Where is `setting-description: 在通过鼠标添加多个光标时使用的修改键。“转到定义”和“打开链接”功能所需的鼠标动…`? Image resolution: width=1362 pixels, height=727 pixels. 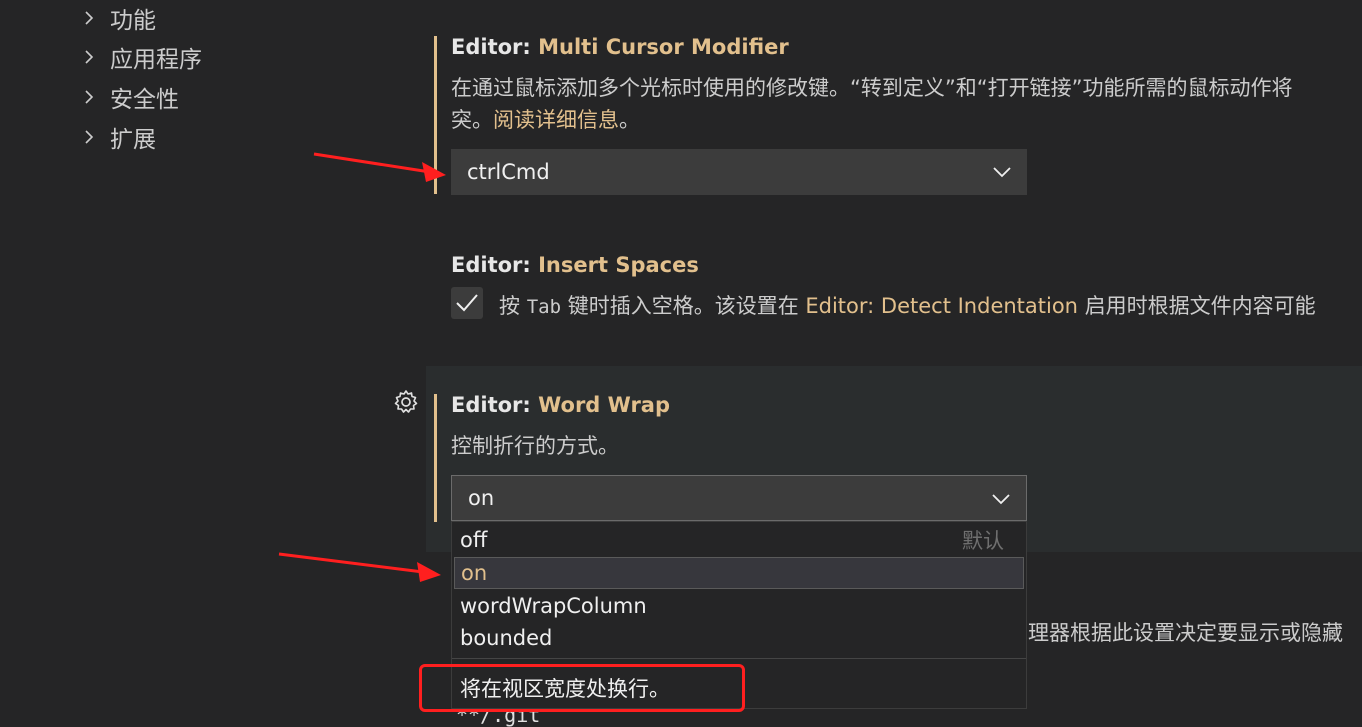 setting-description: 在通过鼠标添加多个光标时使用的修改键。“转到定义”和“打开链接”功能所需的鼠标动… is located at coordinates (872, 88).